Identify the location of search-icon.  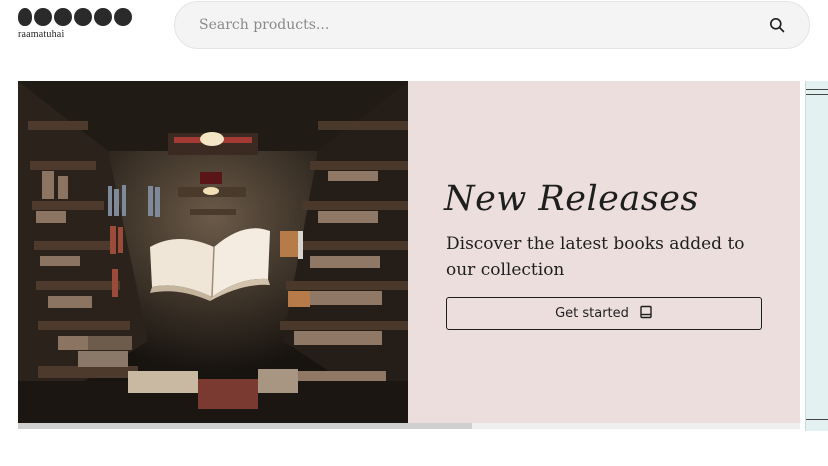
(777, 25).